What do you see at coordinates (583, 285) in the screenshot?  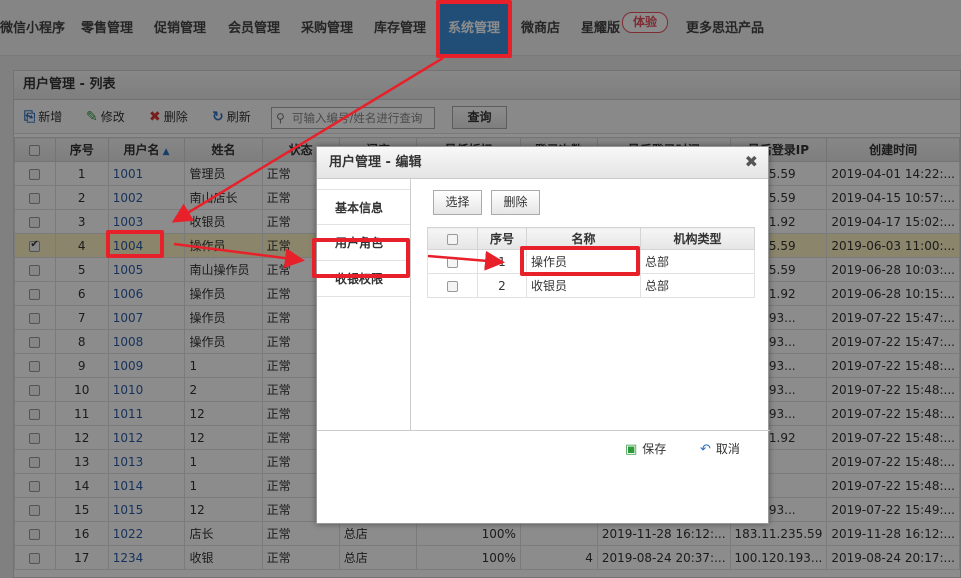 I see `role-name: 收银员` at bounding box center [583, 285].